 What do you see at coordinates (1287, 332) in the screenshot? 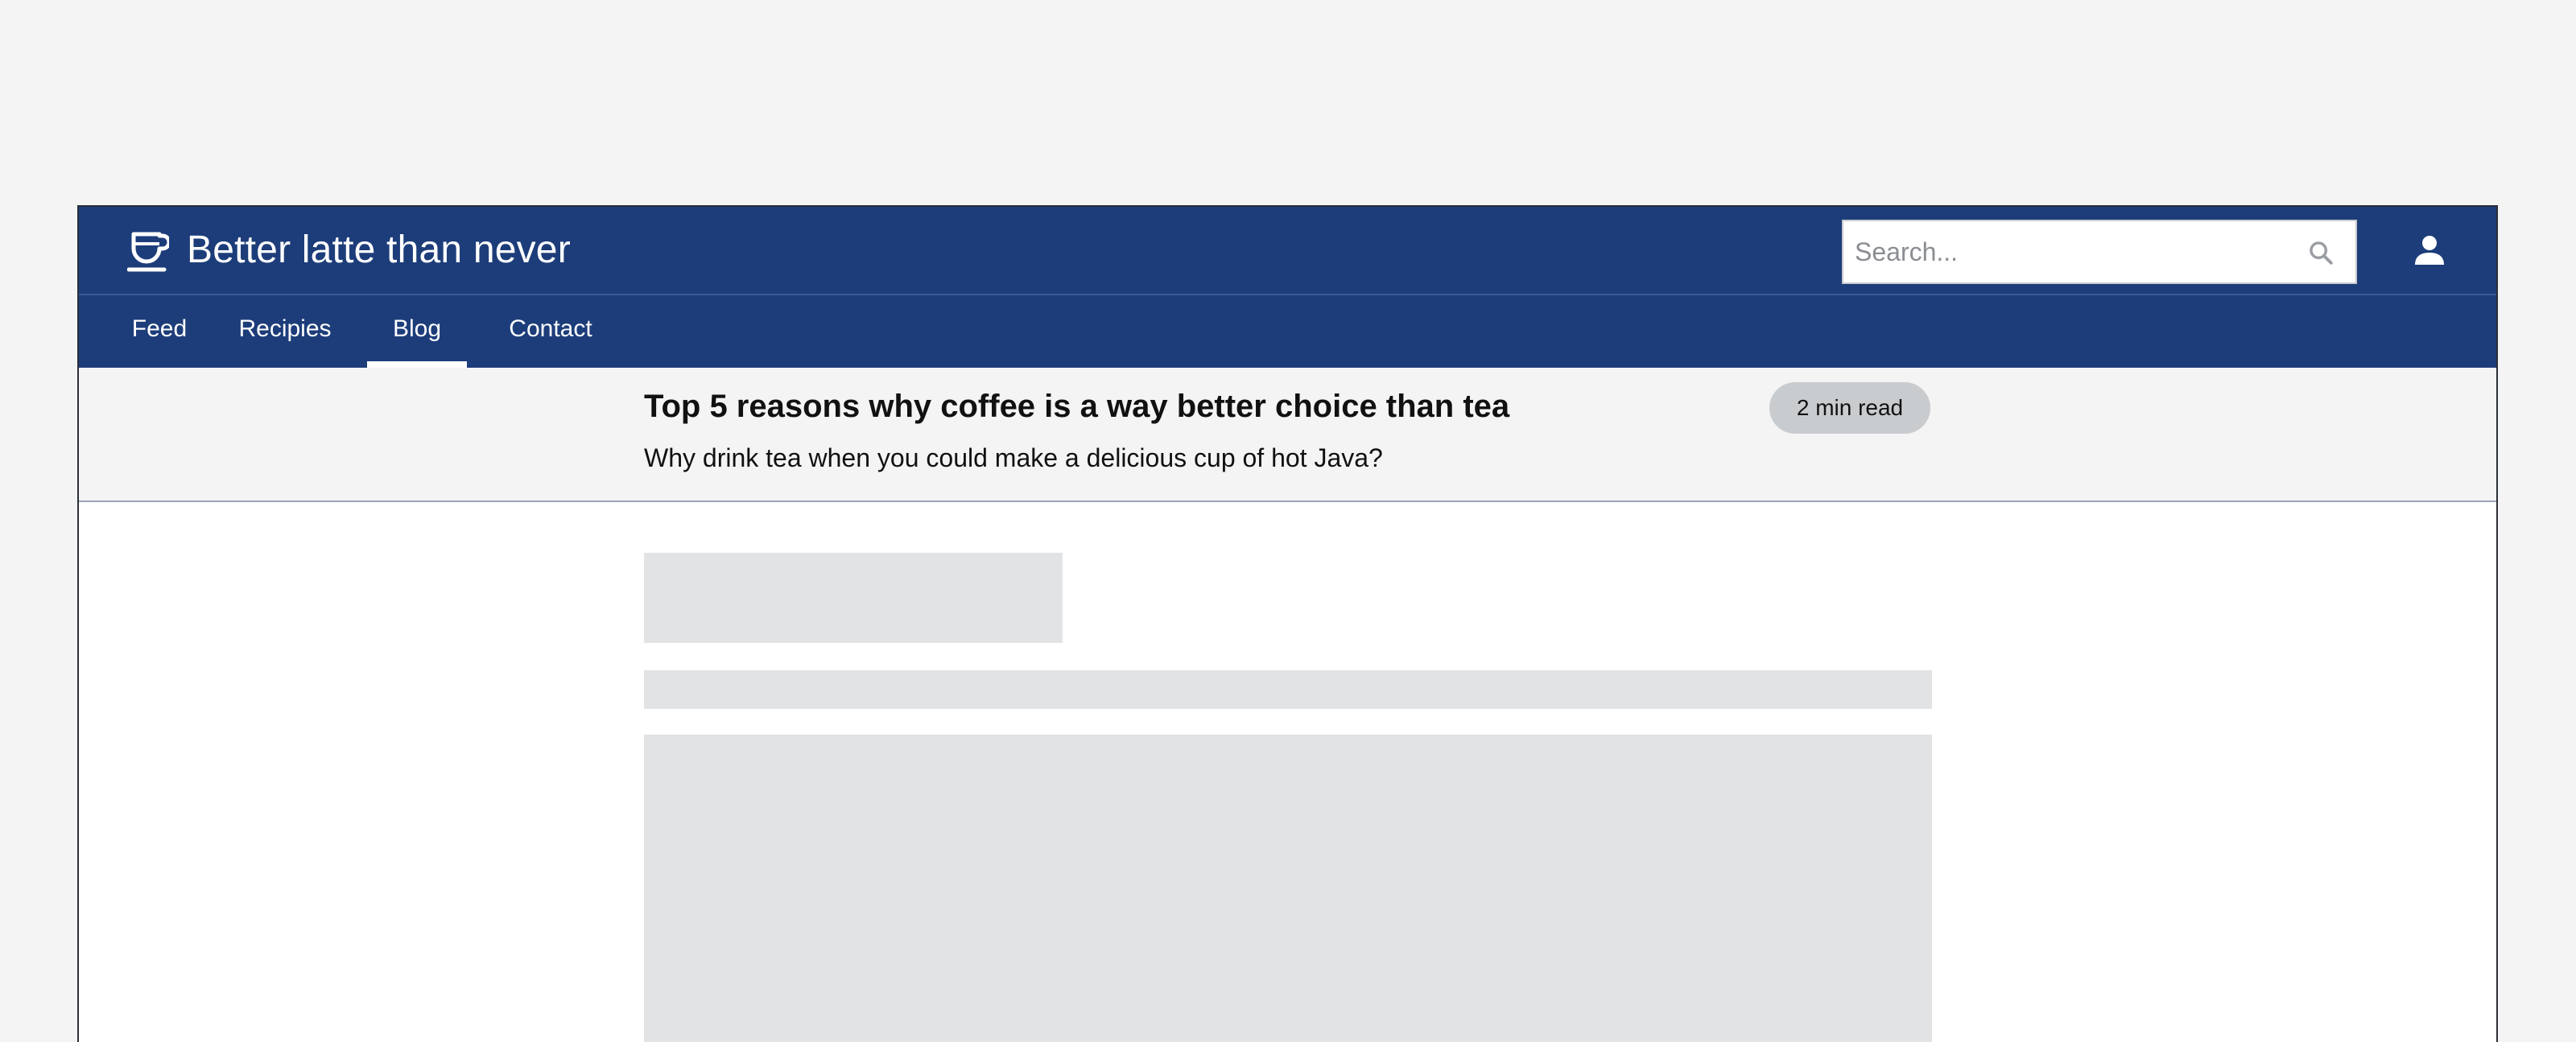
I see `main-nav: Feed Recipies Blog Contact` at bounding box center [1287, 332].